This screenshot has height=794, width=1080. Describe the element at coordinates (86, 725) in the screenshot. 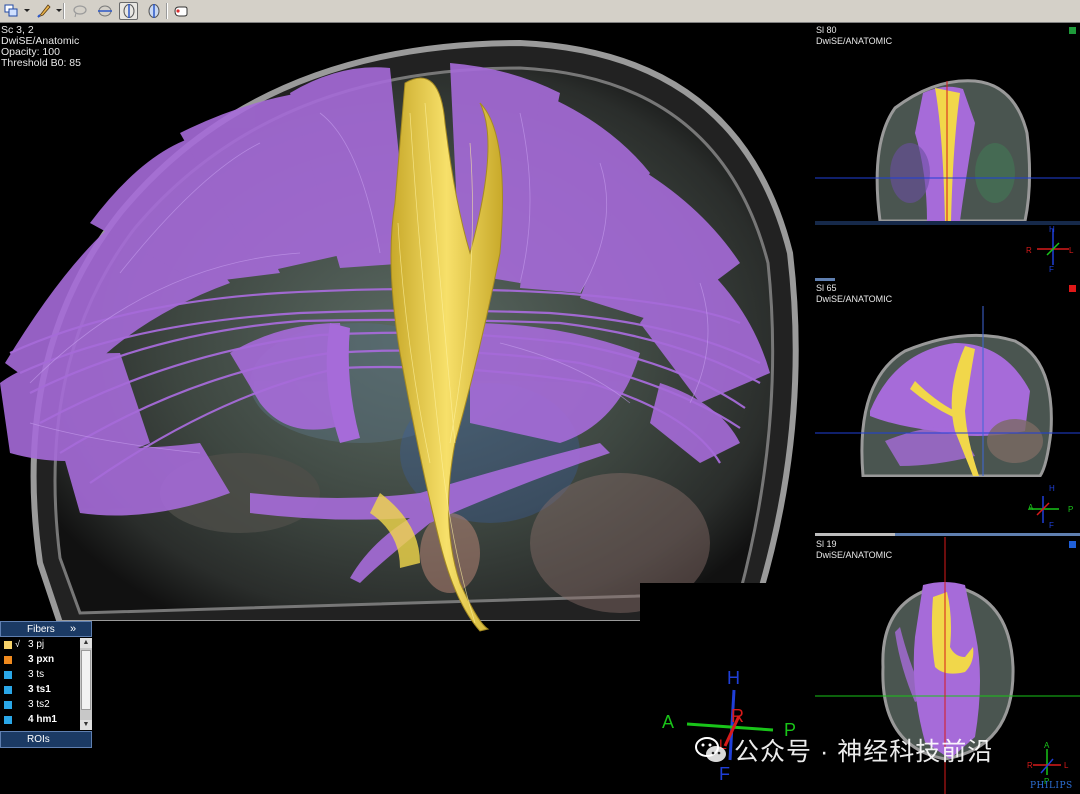

I see `scroll-down-icon: ▼` at that location.